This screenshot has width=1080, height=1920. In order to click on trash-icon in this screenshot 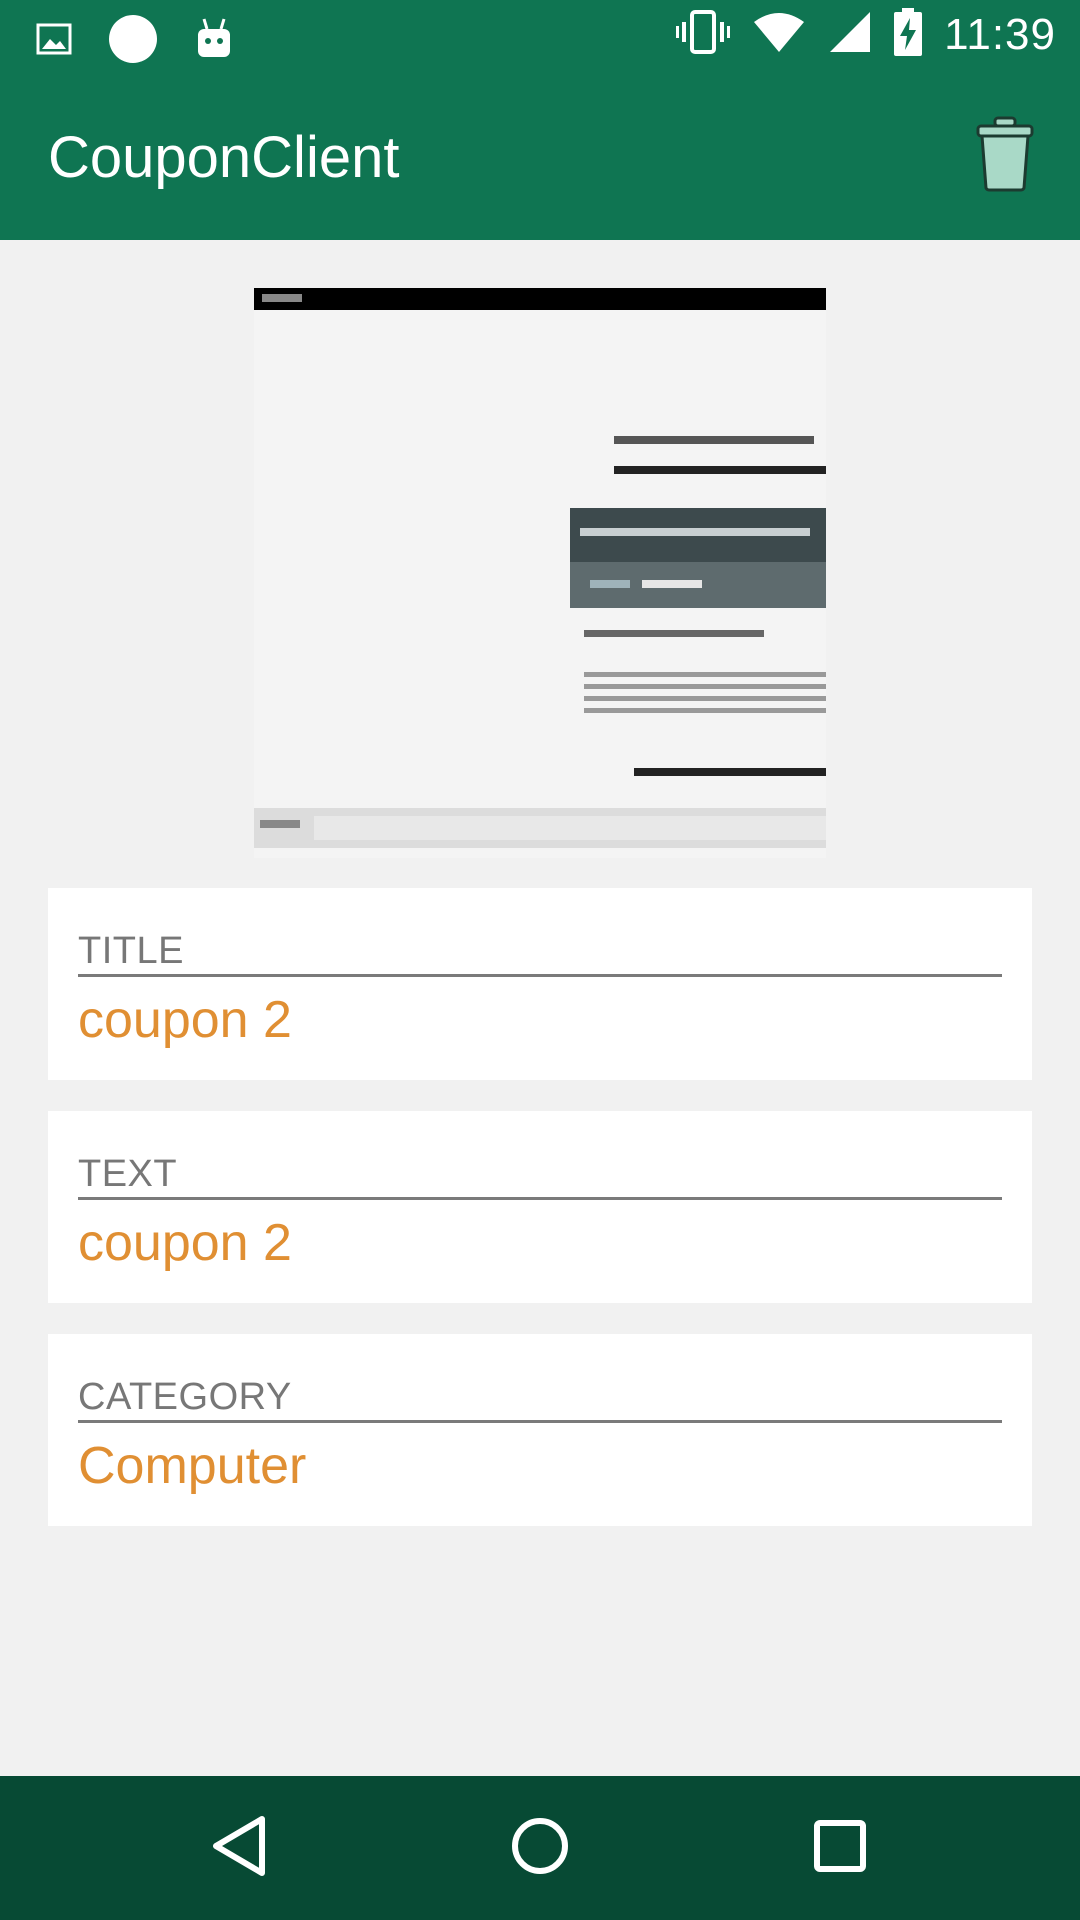, I will do `click(1005, 156)`.